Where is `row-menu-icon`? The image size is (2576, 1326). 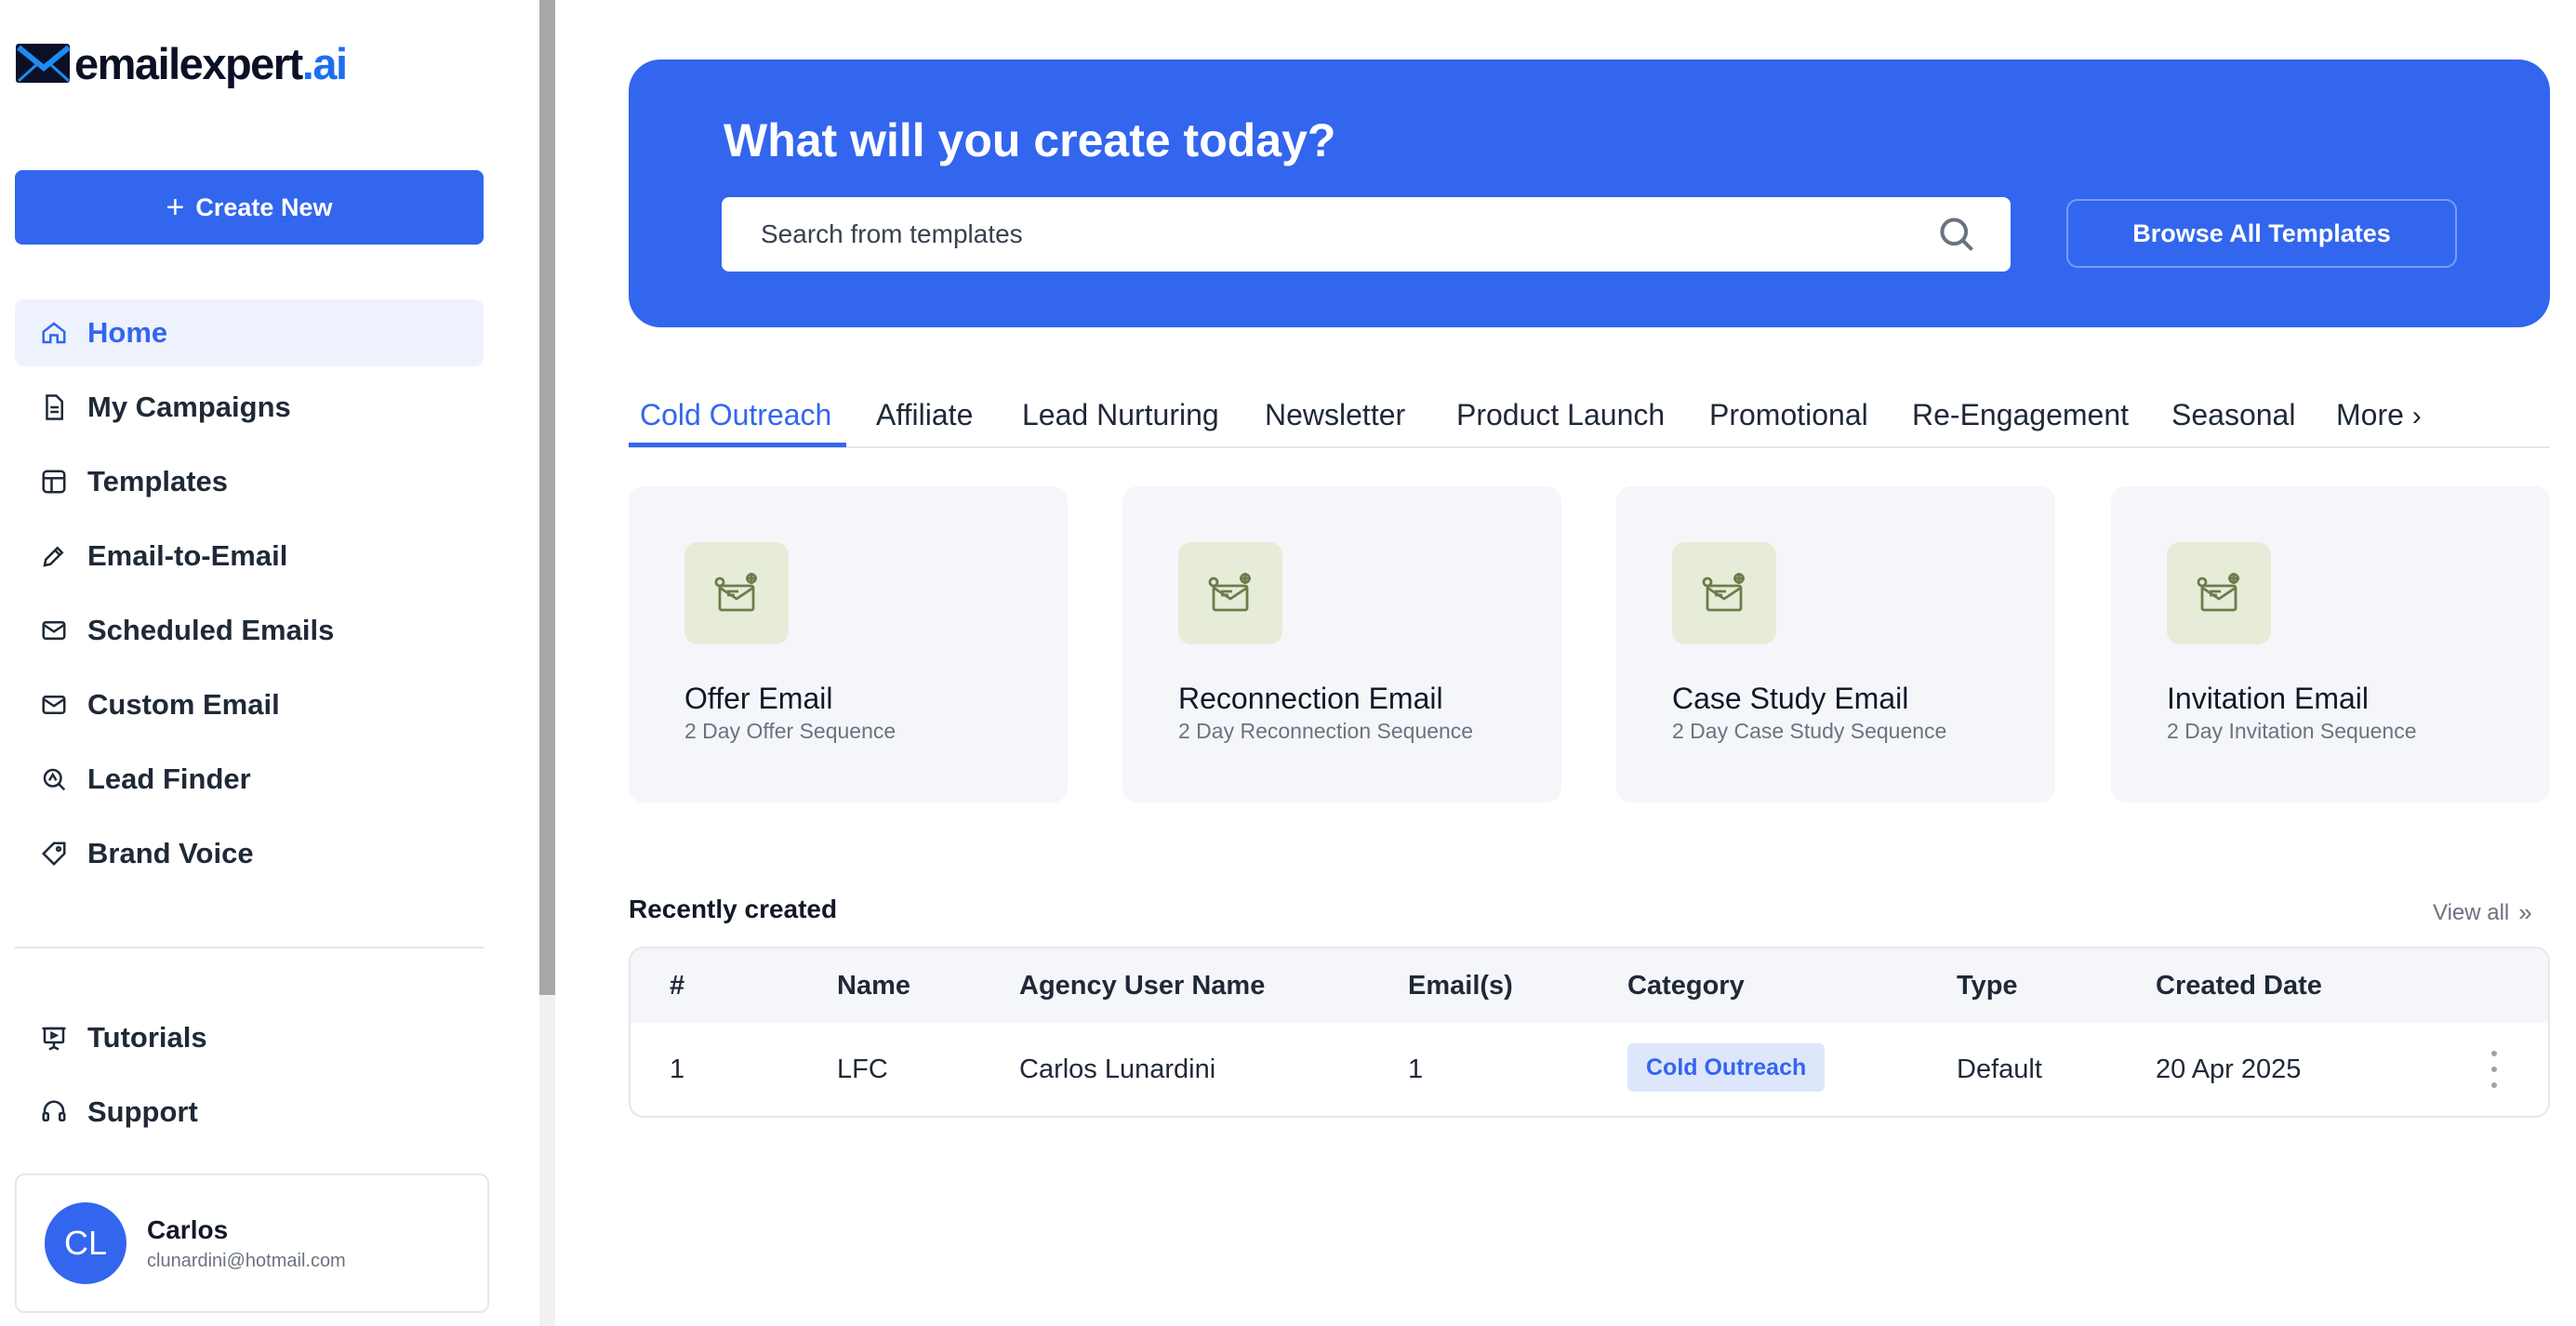
row-menu-icon is located at coordinates (2494, 1069).